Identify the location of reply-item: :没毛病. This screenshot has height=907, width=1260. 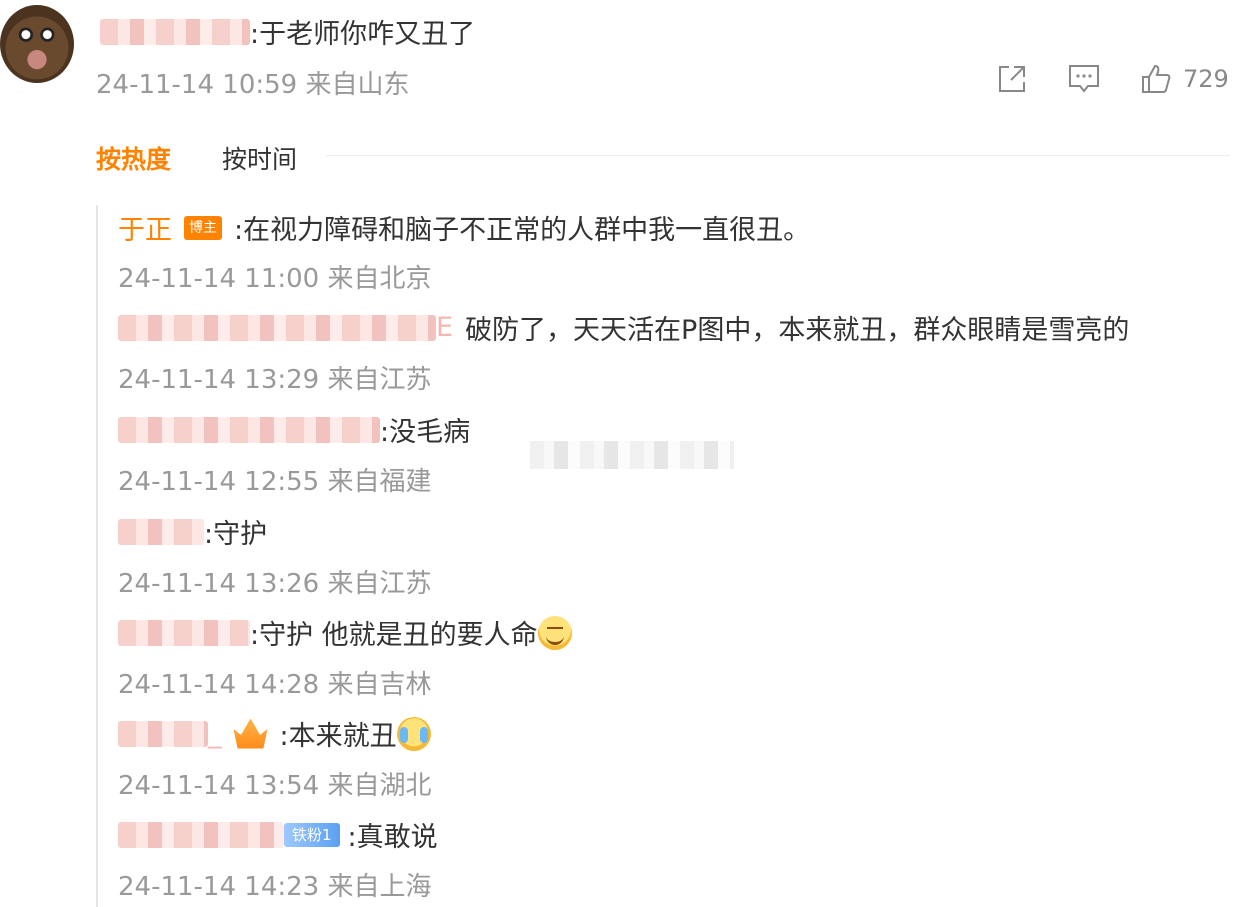
(294, 429).